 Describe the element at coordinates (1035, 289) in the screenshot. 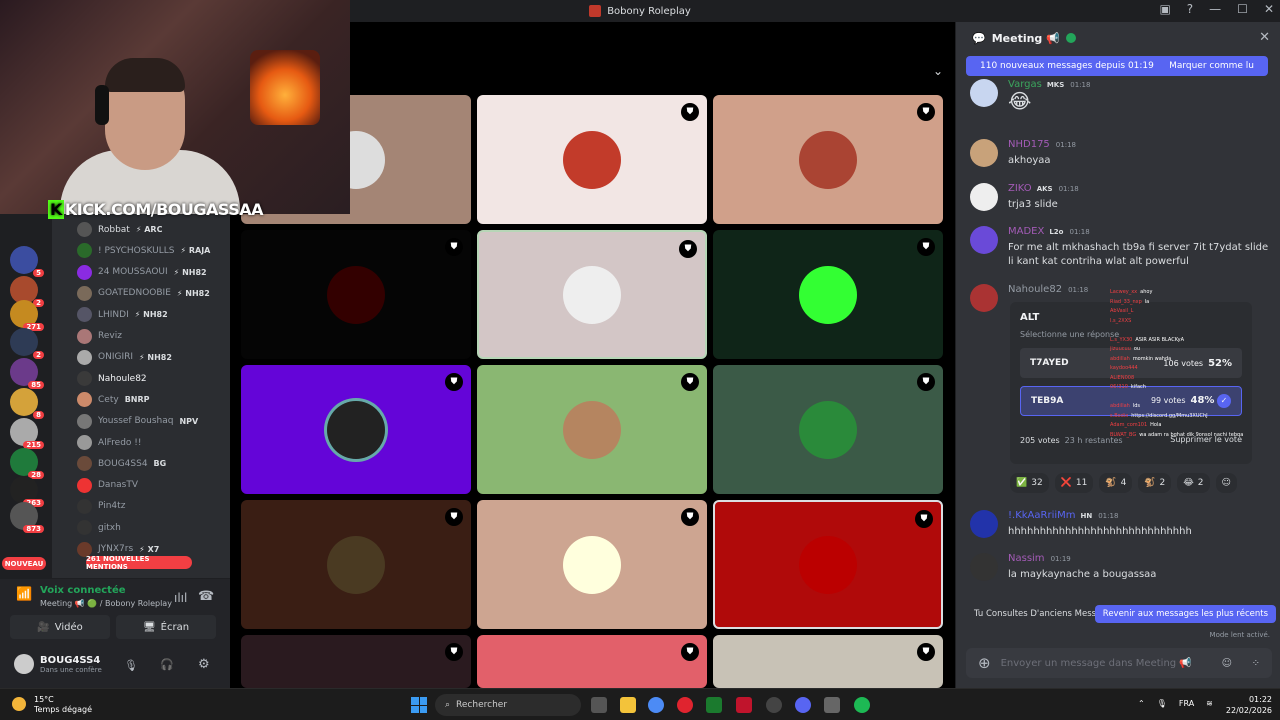

I see `message-author: Nahoule82` at that location.